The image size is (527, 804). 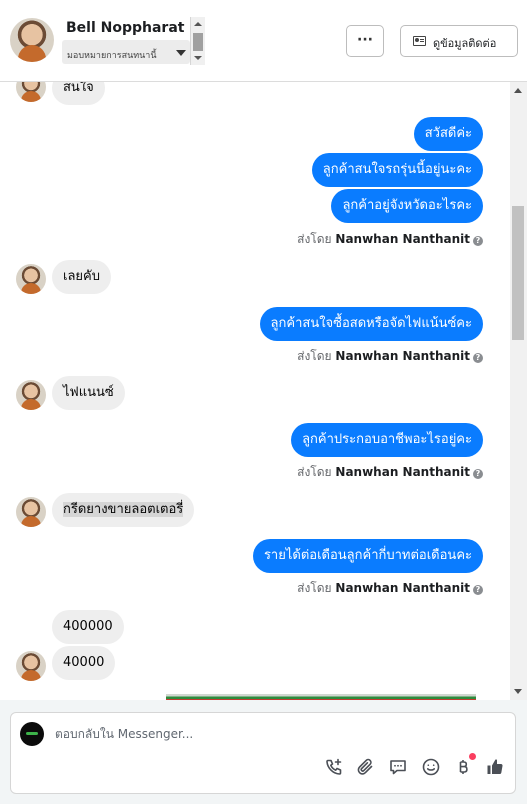 What do you see at coordinates (263, 753) in the screenshot?
I see `reply-composer` at bounding box center [263, 753].